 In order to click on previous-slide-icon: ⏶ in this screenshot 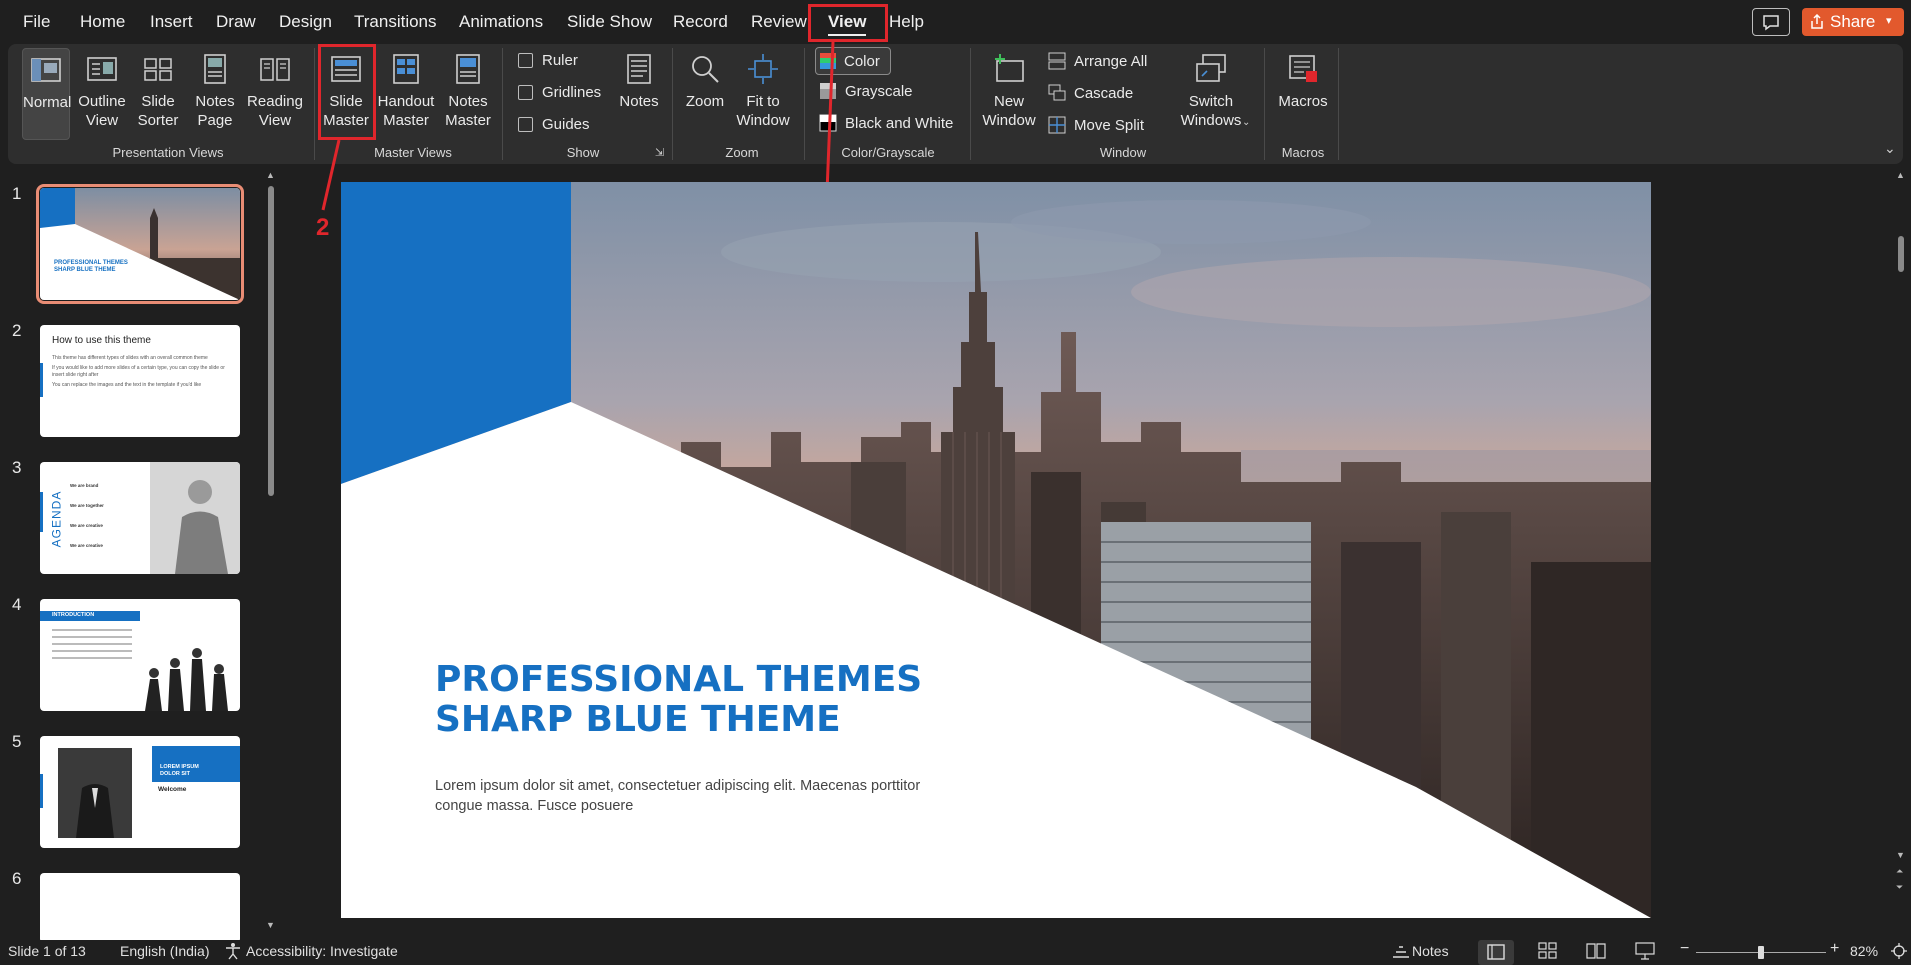, I will do `click(1899, 871)`.